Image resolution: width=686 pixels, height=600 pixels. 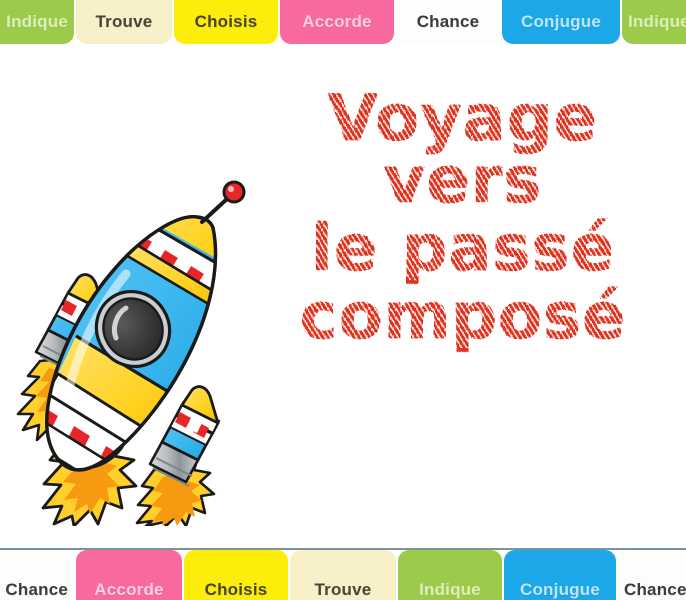 I want to click on tab-indique-top-0: Indique, so click(x=37, y=22).